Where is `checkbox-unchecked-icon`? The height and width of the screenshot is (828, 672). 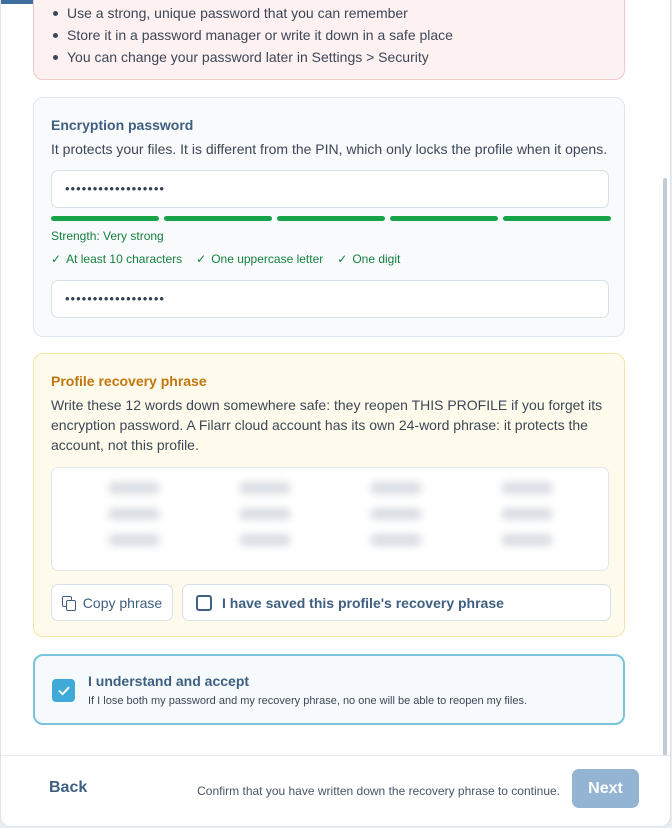
checkbox-unchecked-icon is located at coordinates (204, 602).